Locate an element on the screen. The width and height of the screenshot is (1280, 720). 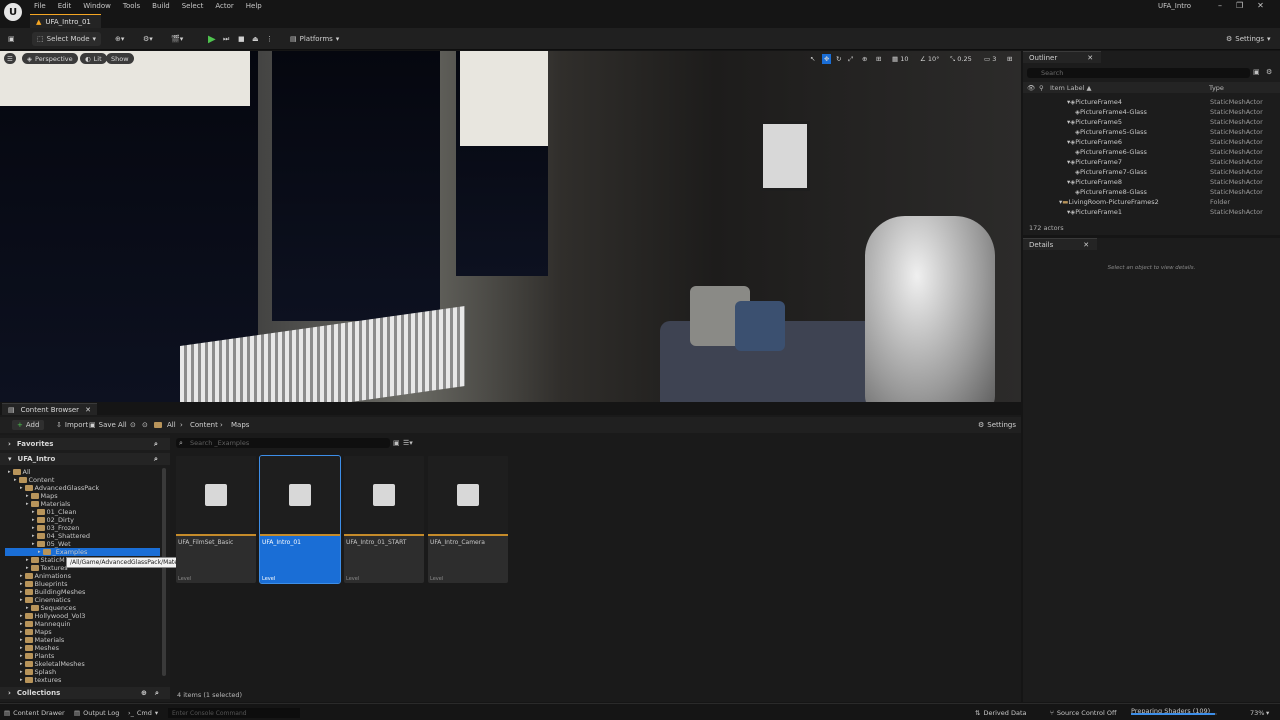
angle-snap-button: ∠ 10° is located at coordinates (929, 59).